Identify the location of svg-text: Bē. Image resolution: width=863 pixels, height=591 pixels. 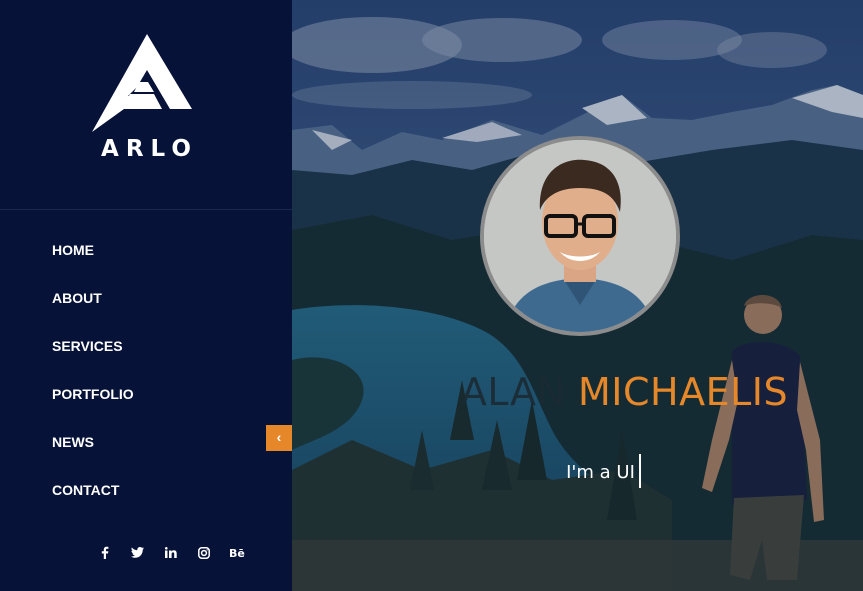
(237, 552).